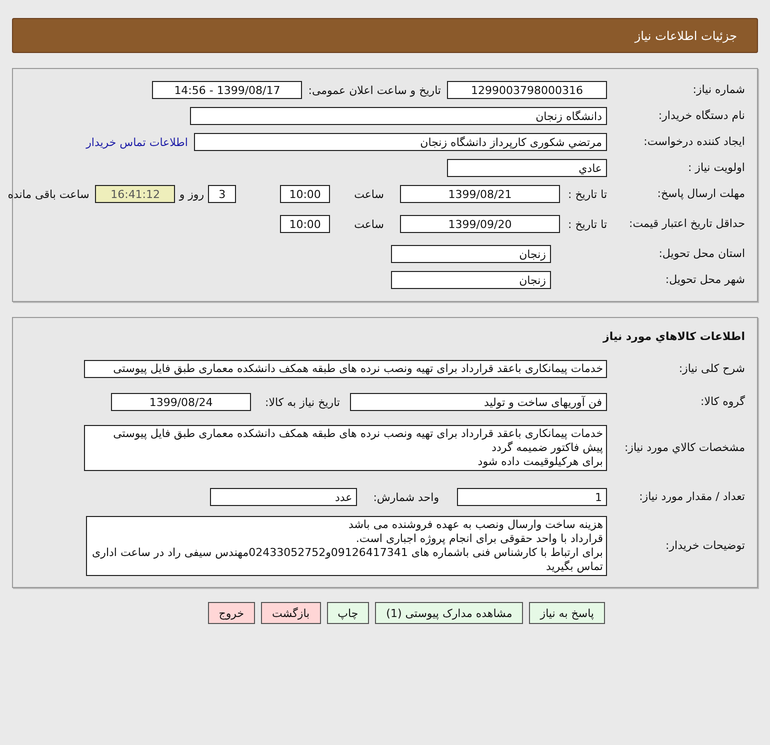 This screenshot has height=745, width=770. I want to click on field-label: شرح کلی نیاز:, so click(712, 369).